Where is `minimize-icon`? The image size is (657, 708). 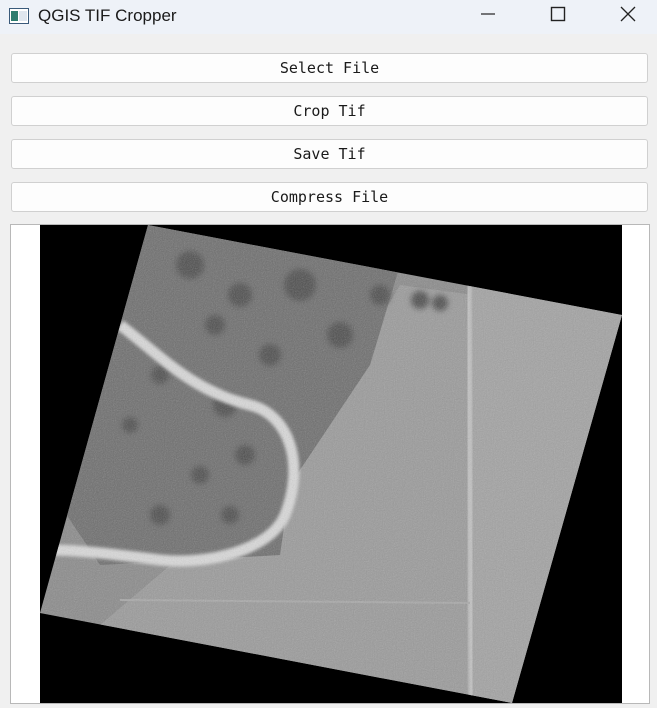 minimize-icon is located at coordinates (488, 16).